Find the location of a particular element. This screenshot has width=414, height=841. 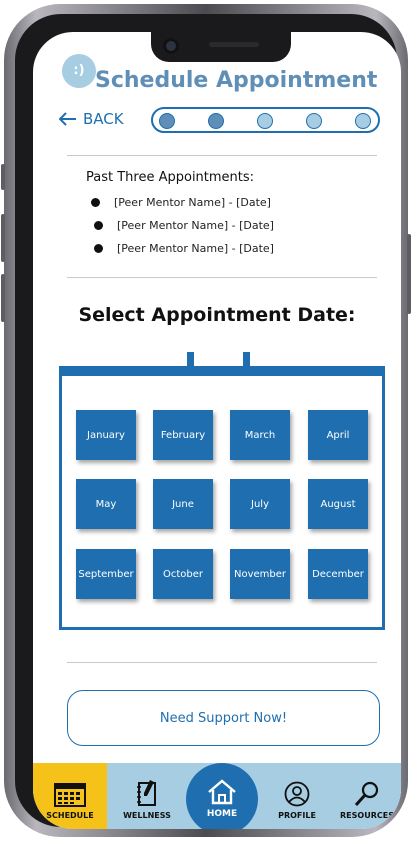

profile-icon is located at coordinates (297, 794).